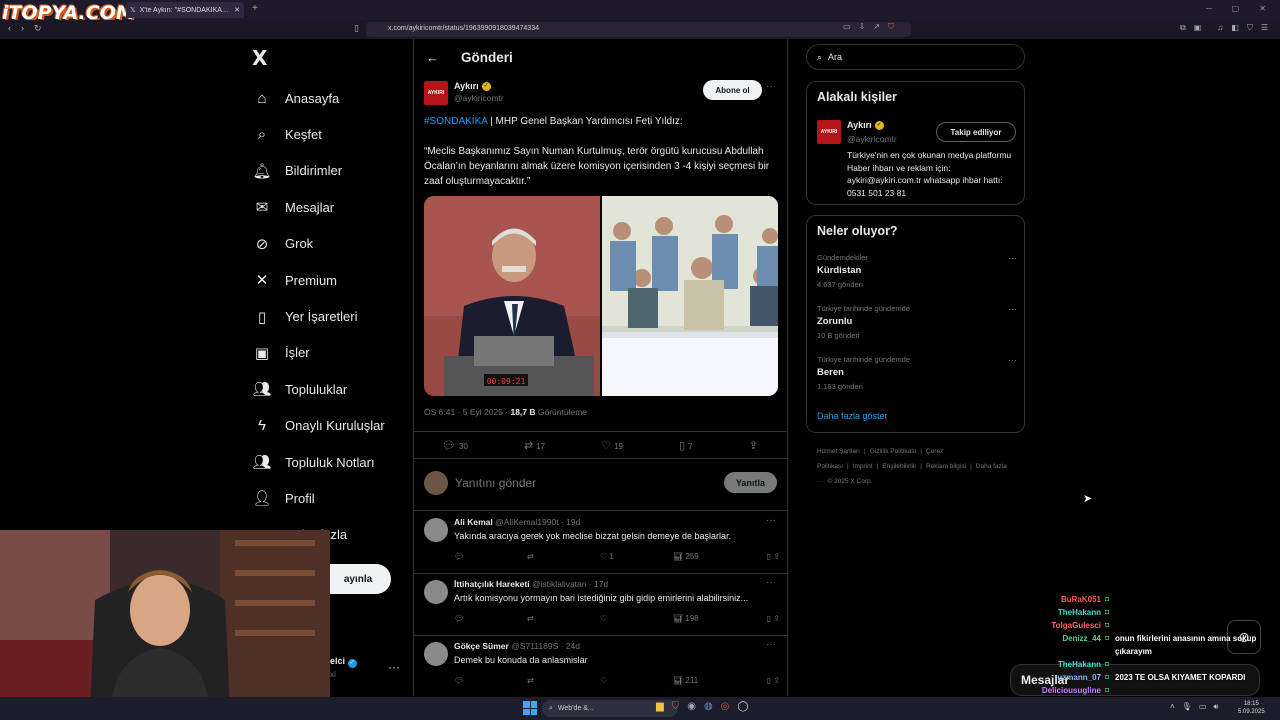  What do you see at coordinates (479, 86) in the screenshot?
I see `author-name: Aykırı ✓` at bounding box center [479, 86].